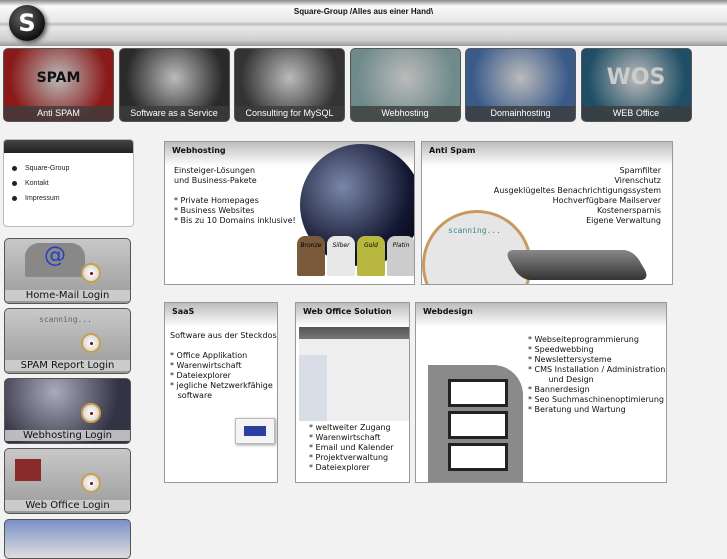  Describe the element at coordinates (561, 379) in the screenshot. I see `text-line: und Design` at that location.